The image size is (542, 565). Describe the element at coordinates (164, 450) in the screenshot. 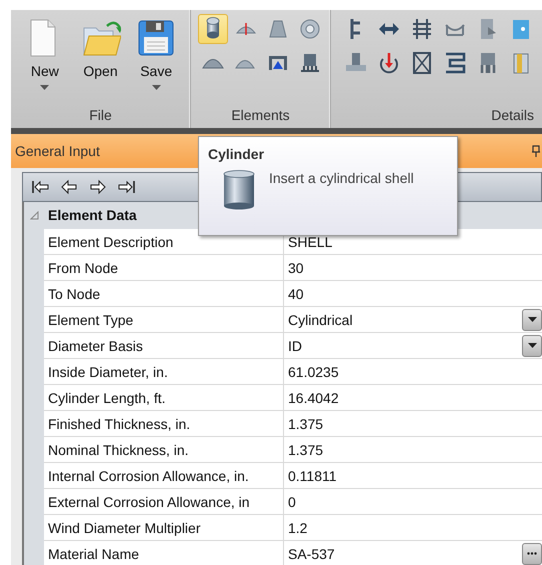

I see `property-label: Nominal Thickness, in.` at that location.